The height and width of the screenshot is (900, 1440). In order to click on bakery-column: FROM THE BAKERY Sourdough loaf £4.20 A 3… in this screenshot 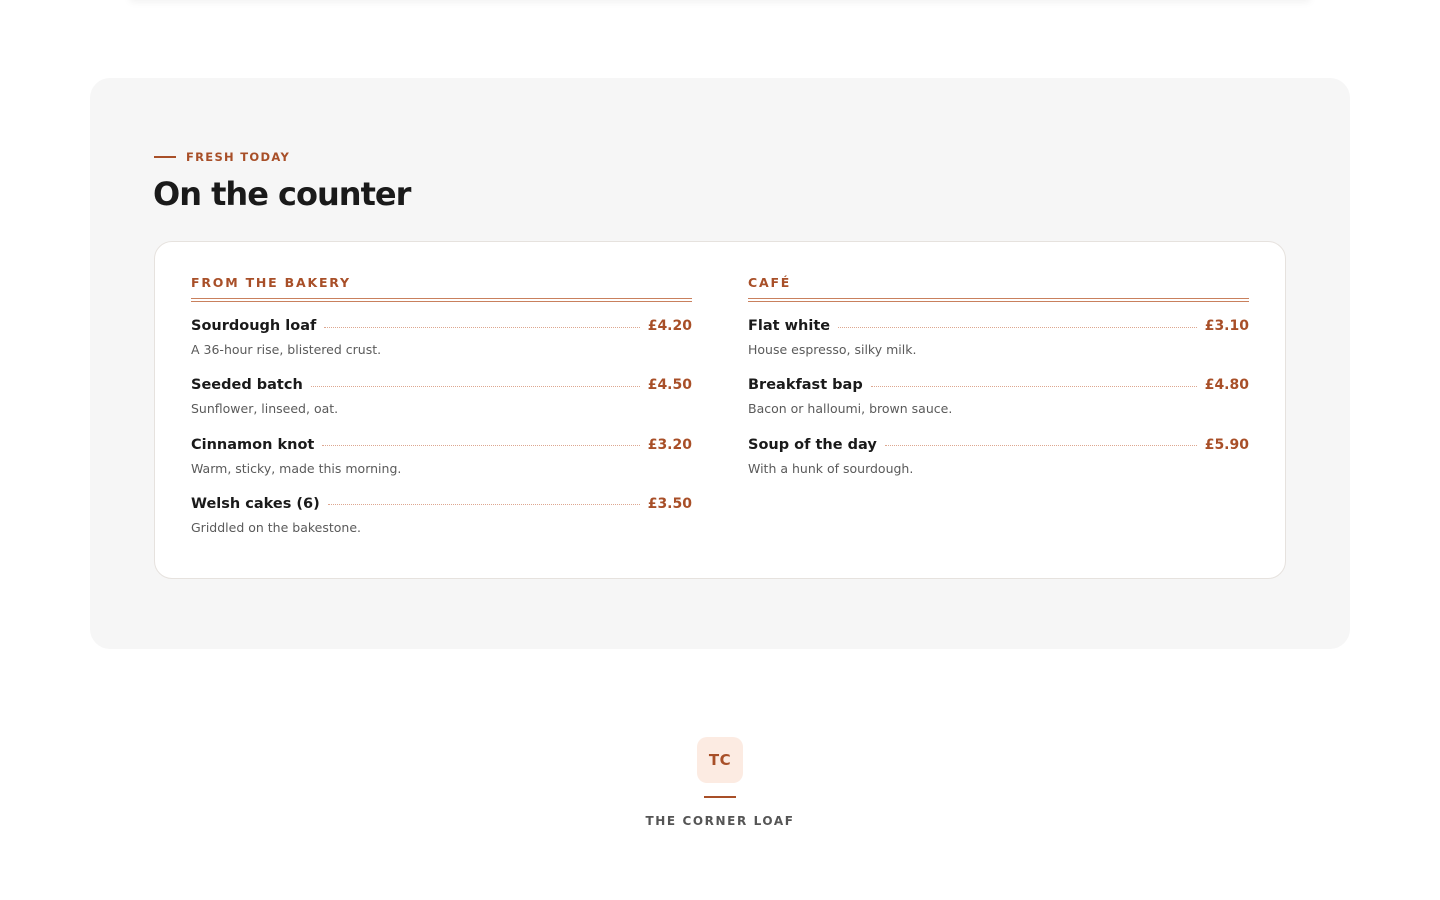, I will do `click(441, 414)`.